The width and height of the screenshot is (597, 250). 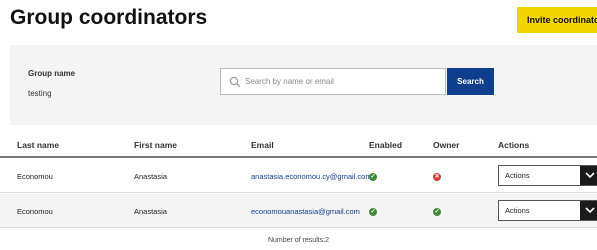 What do you see at coordinates (305, 211) in the screenshot?
I see `email-link: economouanastasia@gmail.com` at bounding box center [305, 211].